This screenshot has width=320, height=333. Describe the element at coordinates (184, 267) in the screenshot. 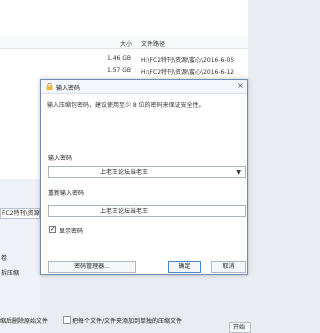

I see `ok-button: 确定` at that location.